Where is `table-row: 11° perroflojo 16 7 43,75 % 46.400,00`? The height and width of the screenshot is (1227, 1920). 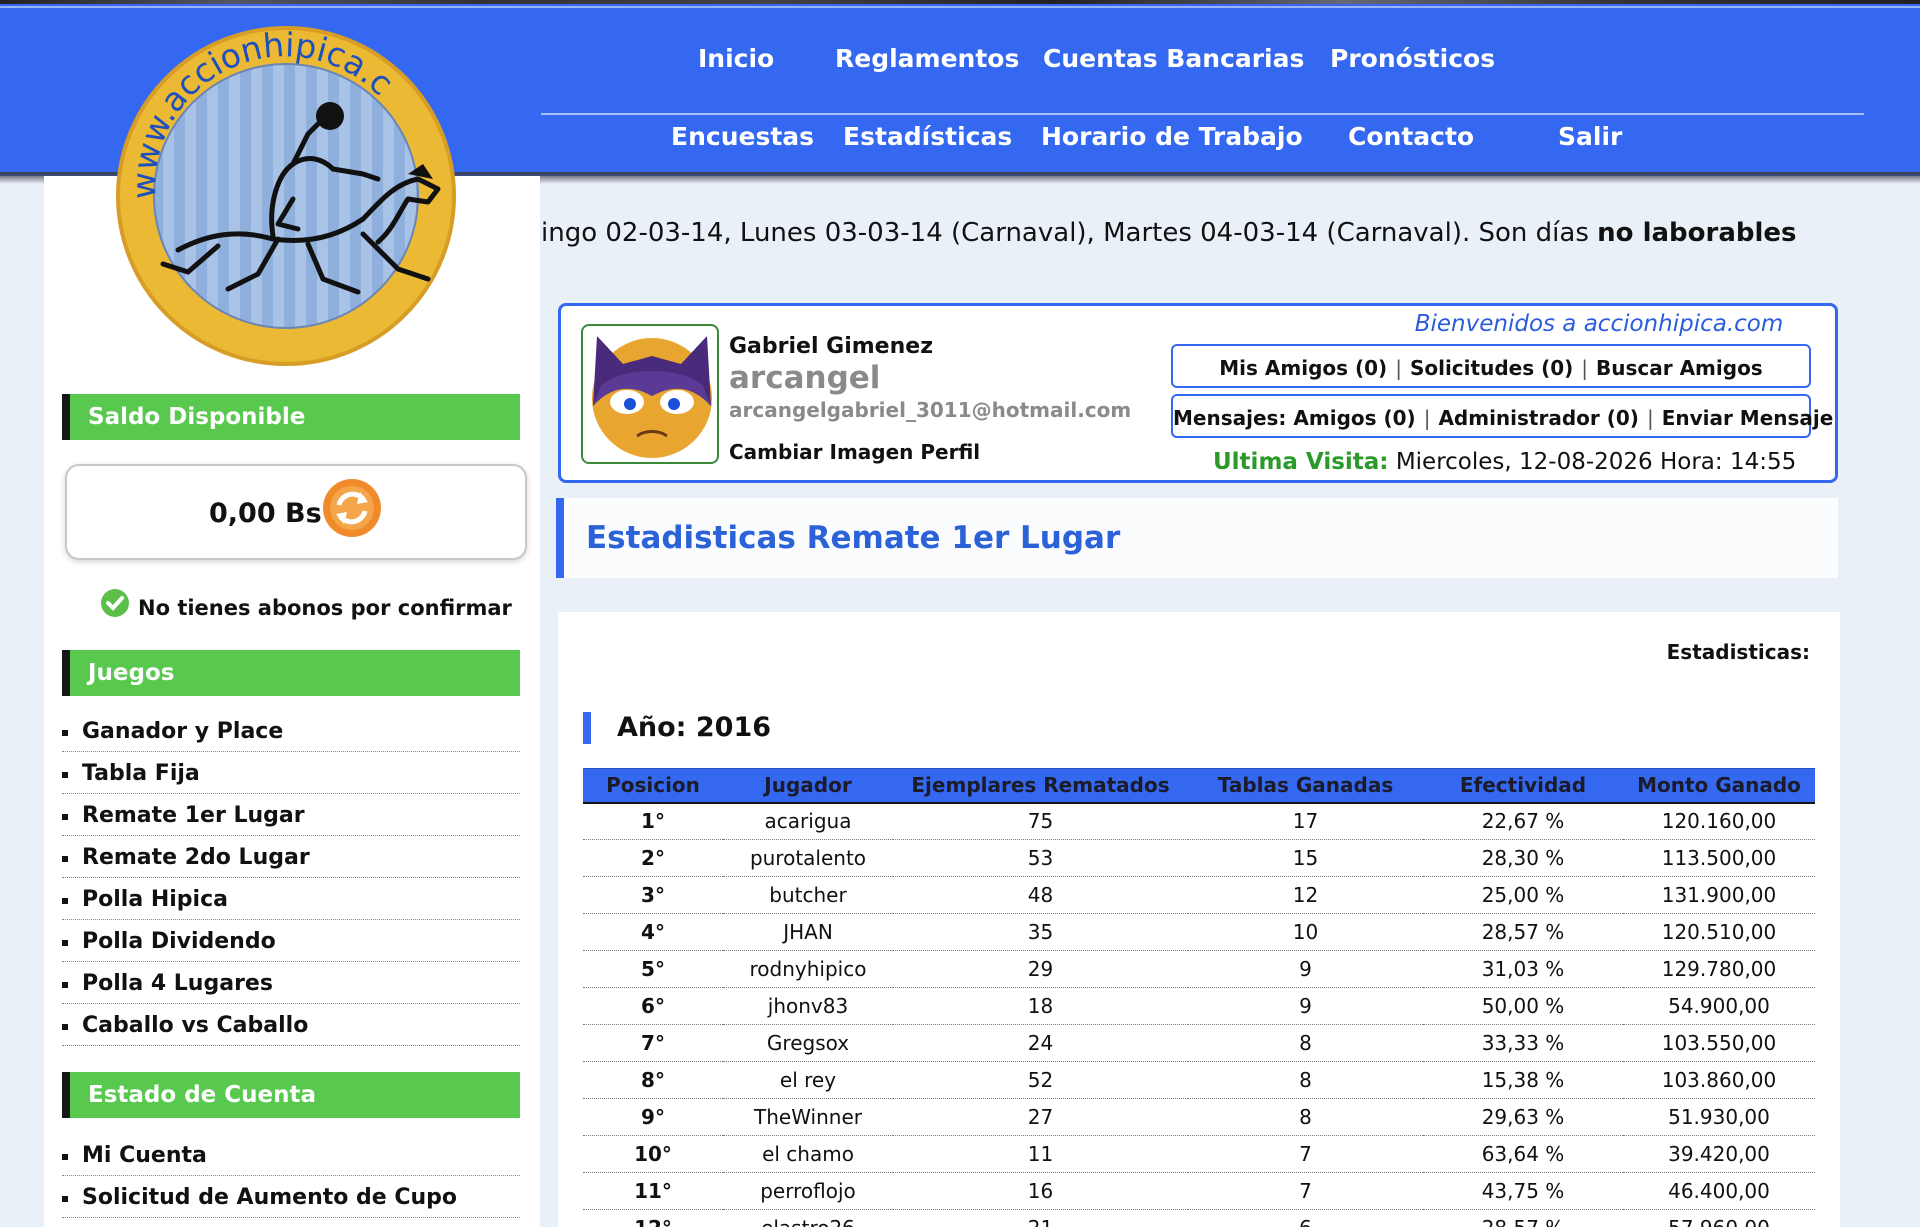 table-row: 11° perroflojo 16 7 43,75 % 46.400,00 is located at coordinates (1199, 1191).